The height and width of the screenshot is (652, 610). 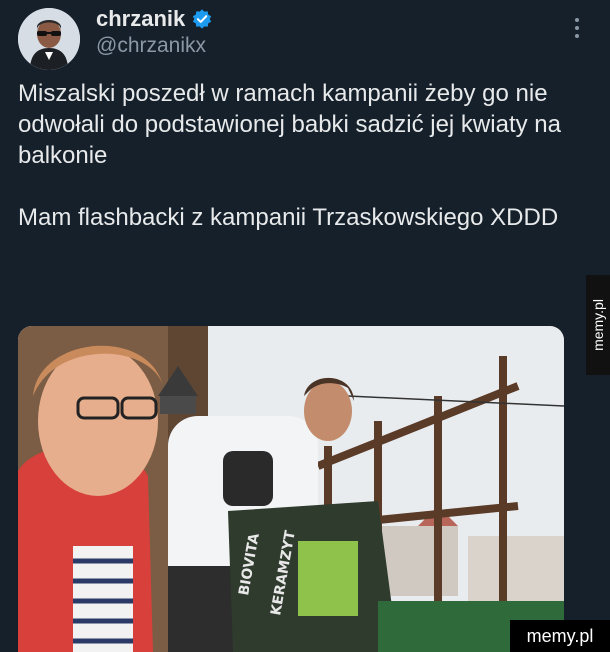 I want to click on more-options-icon, so click(x=577, y=28).